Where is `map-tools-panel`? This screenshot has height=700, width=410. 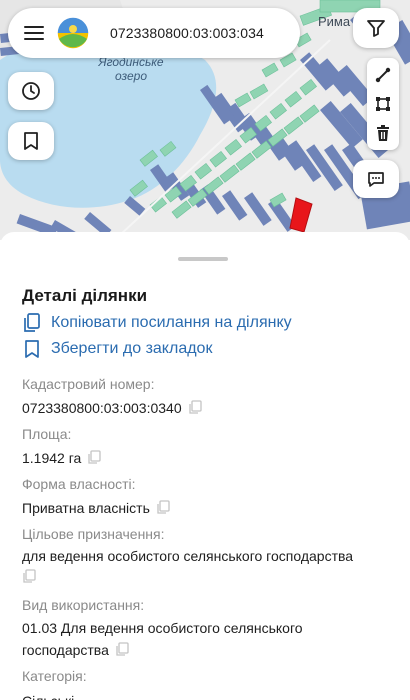 map-tools-panel is located at coordinates (383, 104).